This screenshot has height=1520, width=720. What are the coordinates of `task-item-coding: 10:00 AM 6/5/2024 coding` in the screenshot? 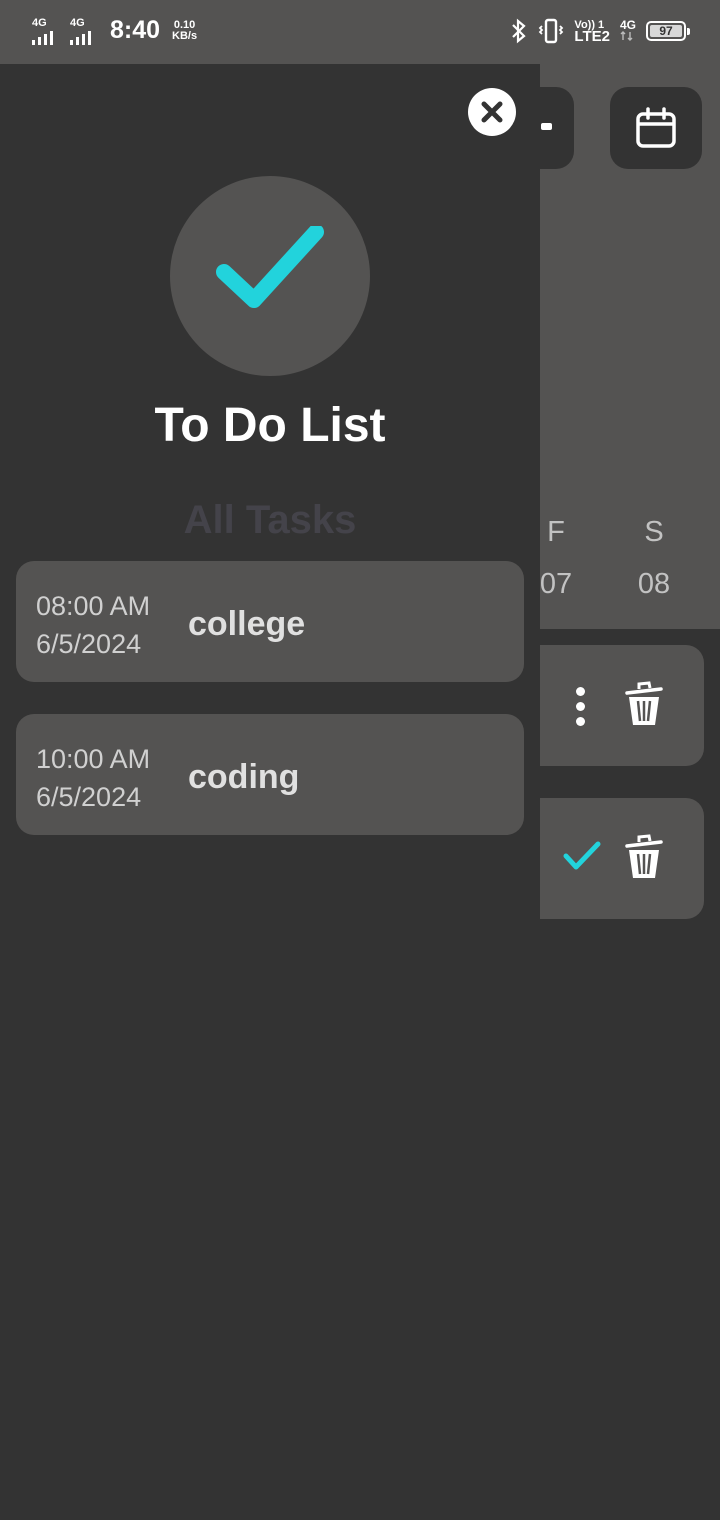 It's located at (270, 774).